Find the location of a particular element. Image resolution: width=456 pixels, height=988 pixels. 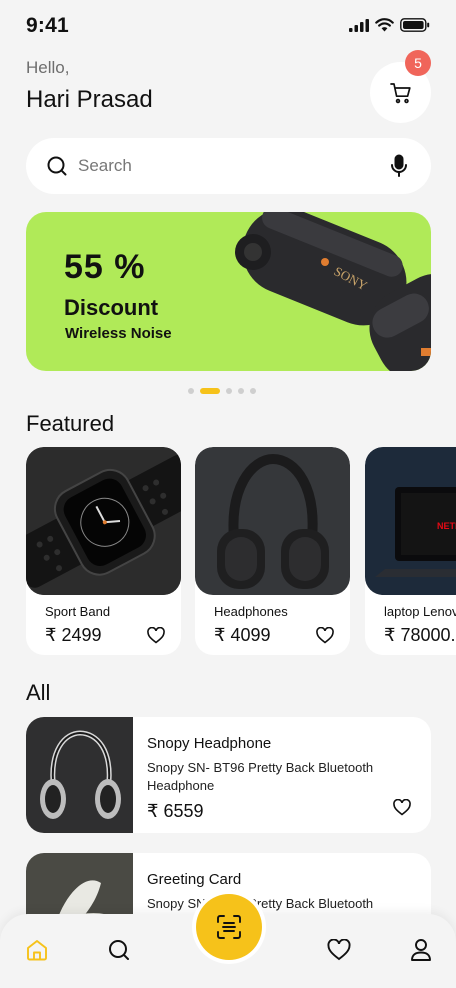

scan-icon is located at coordinates (229, 927).